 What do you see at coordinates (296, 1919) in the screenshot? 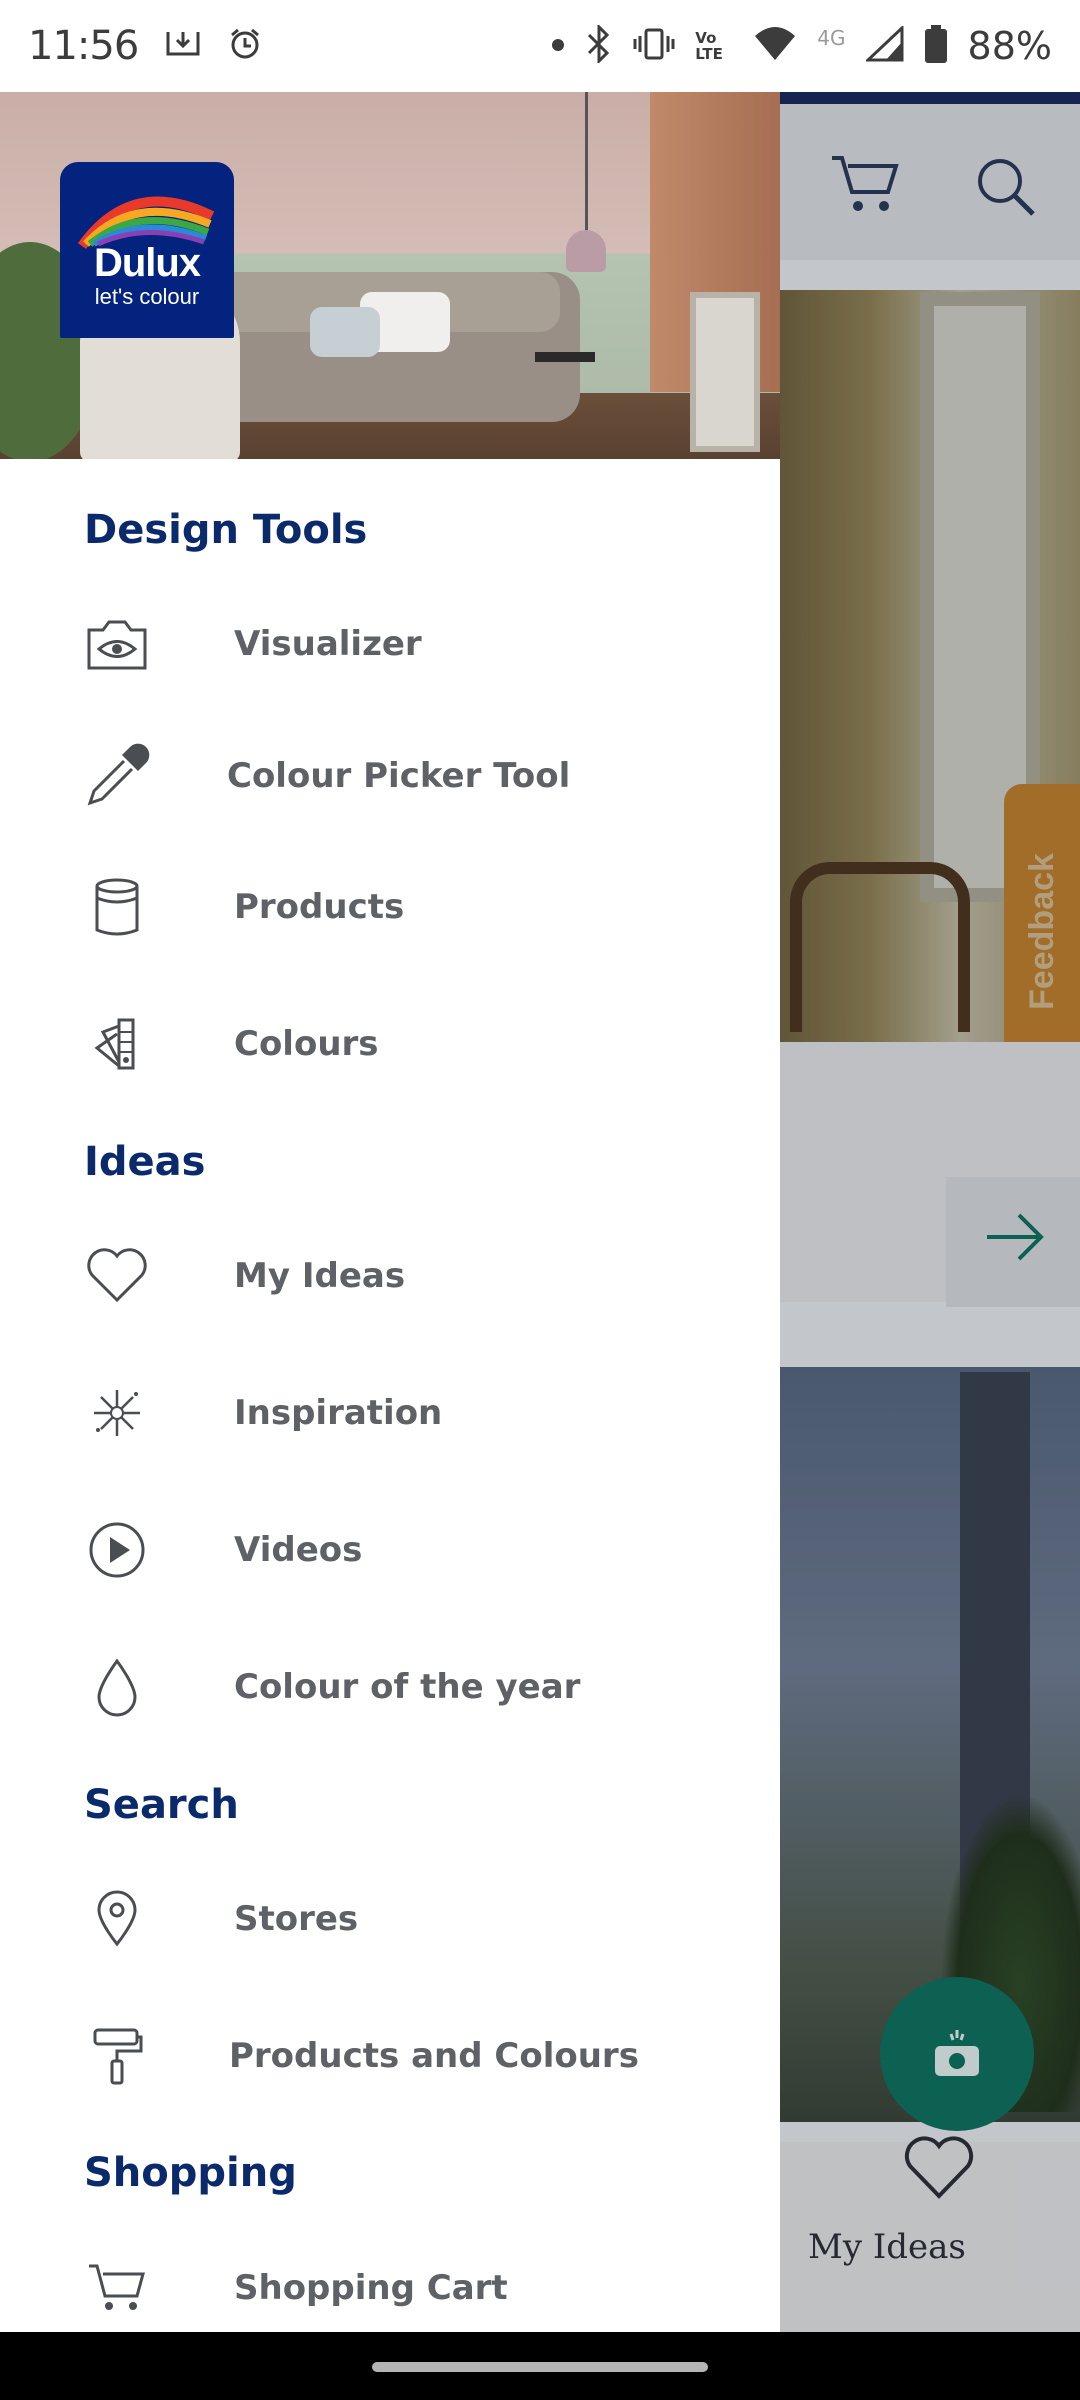
I see `menu-label-stores: Stores` at bounding box center [296, 1919].